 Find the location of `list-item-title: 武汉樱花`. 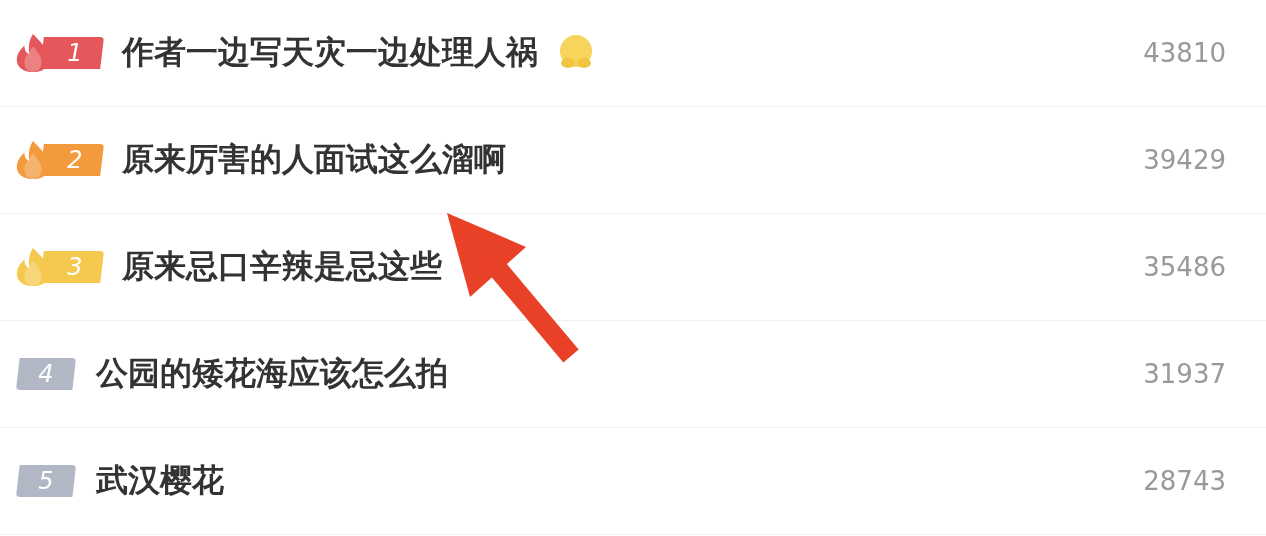

list-item-title: 武汉樱花 is located at coordinates (160, 480).